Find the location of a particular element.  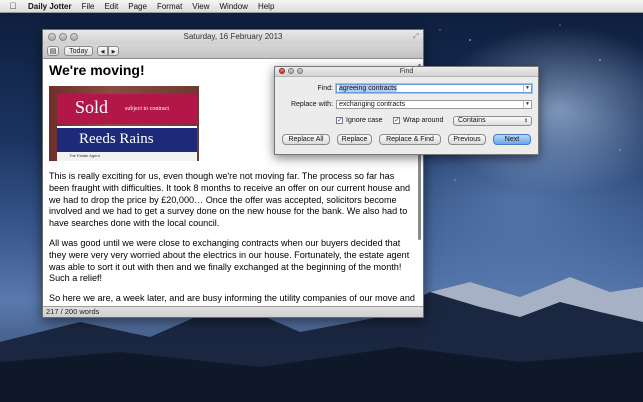

wrap-around-checkbox: ✓ is located at coordinates (396, 120).